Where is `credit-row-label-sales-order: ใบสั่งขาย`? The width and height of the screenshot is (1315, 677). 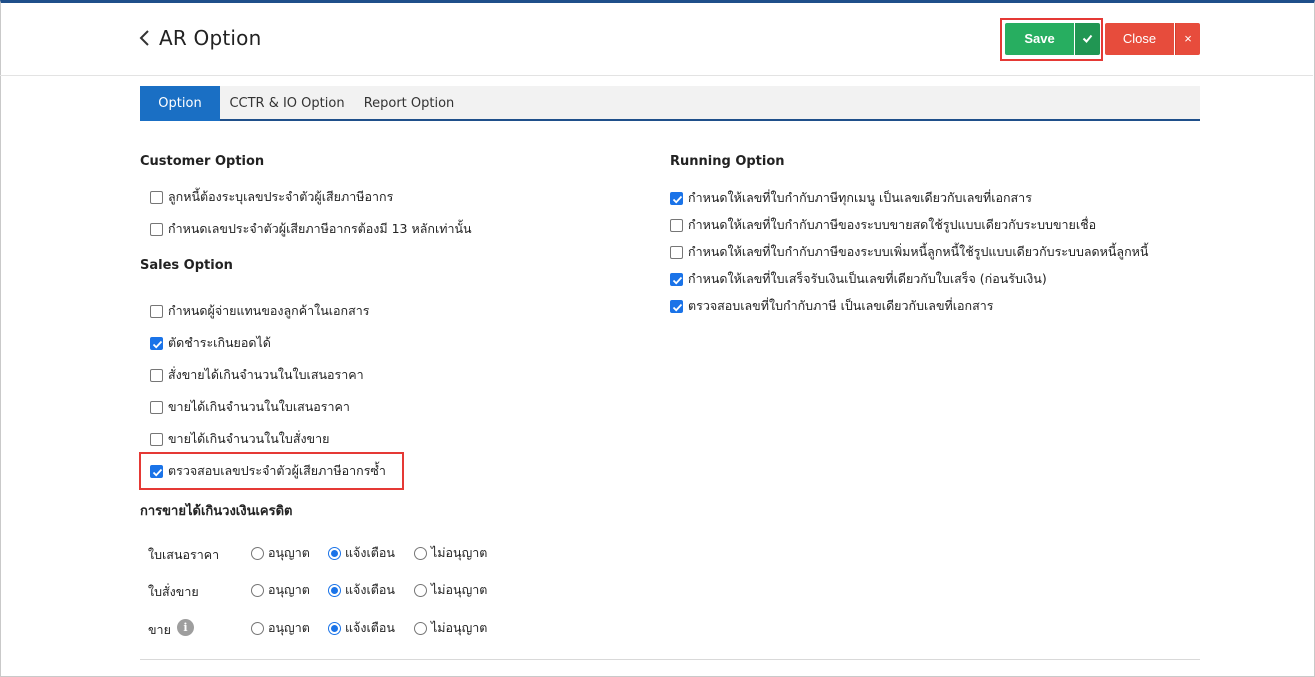
credit-row-label-sales-order: ใบสั่งขาย is located at coordinates (173, 591).